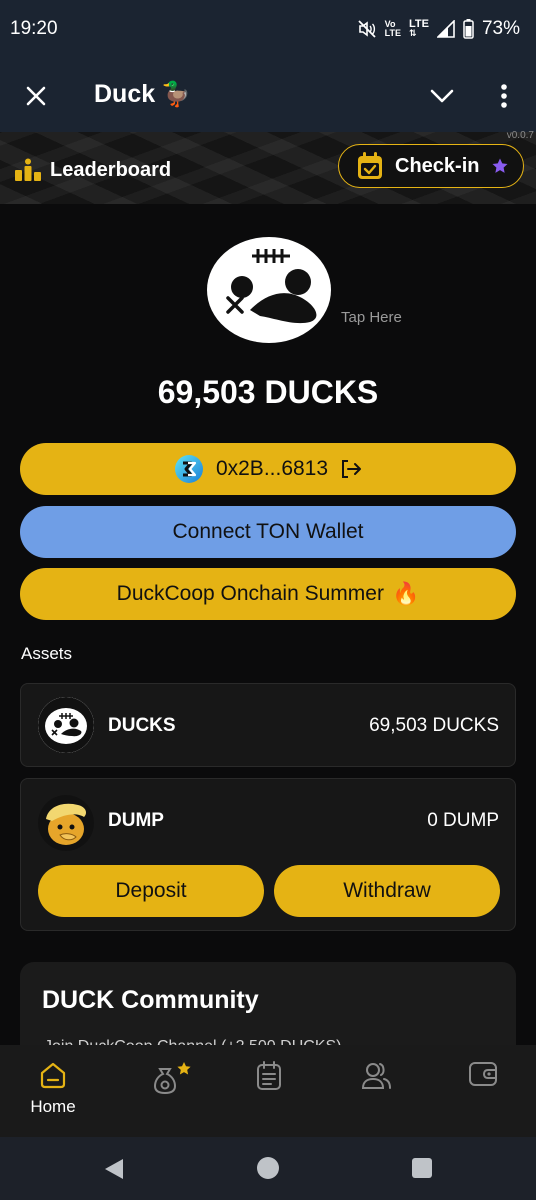  What do you see at coordinates (172, 1078) in the screenshot?
I see `money-bag-icon` at bounding box center [172, 1078].